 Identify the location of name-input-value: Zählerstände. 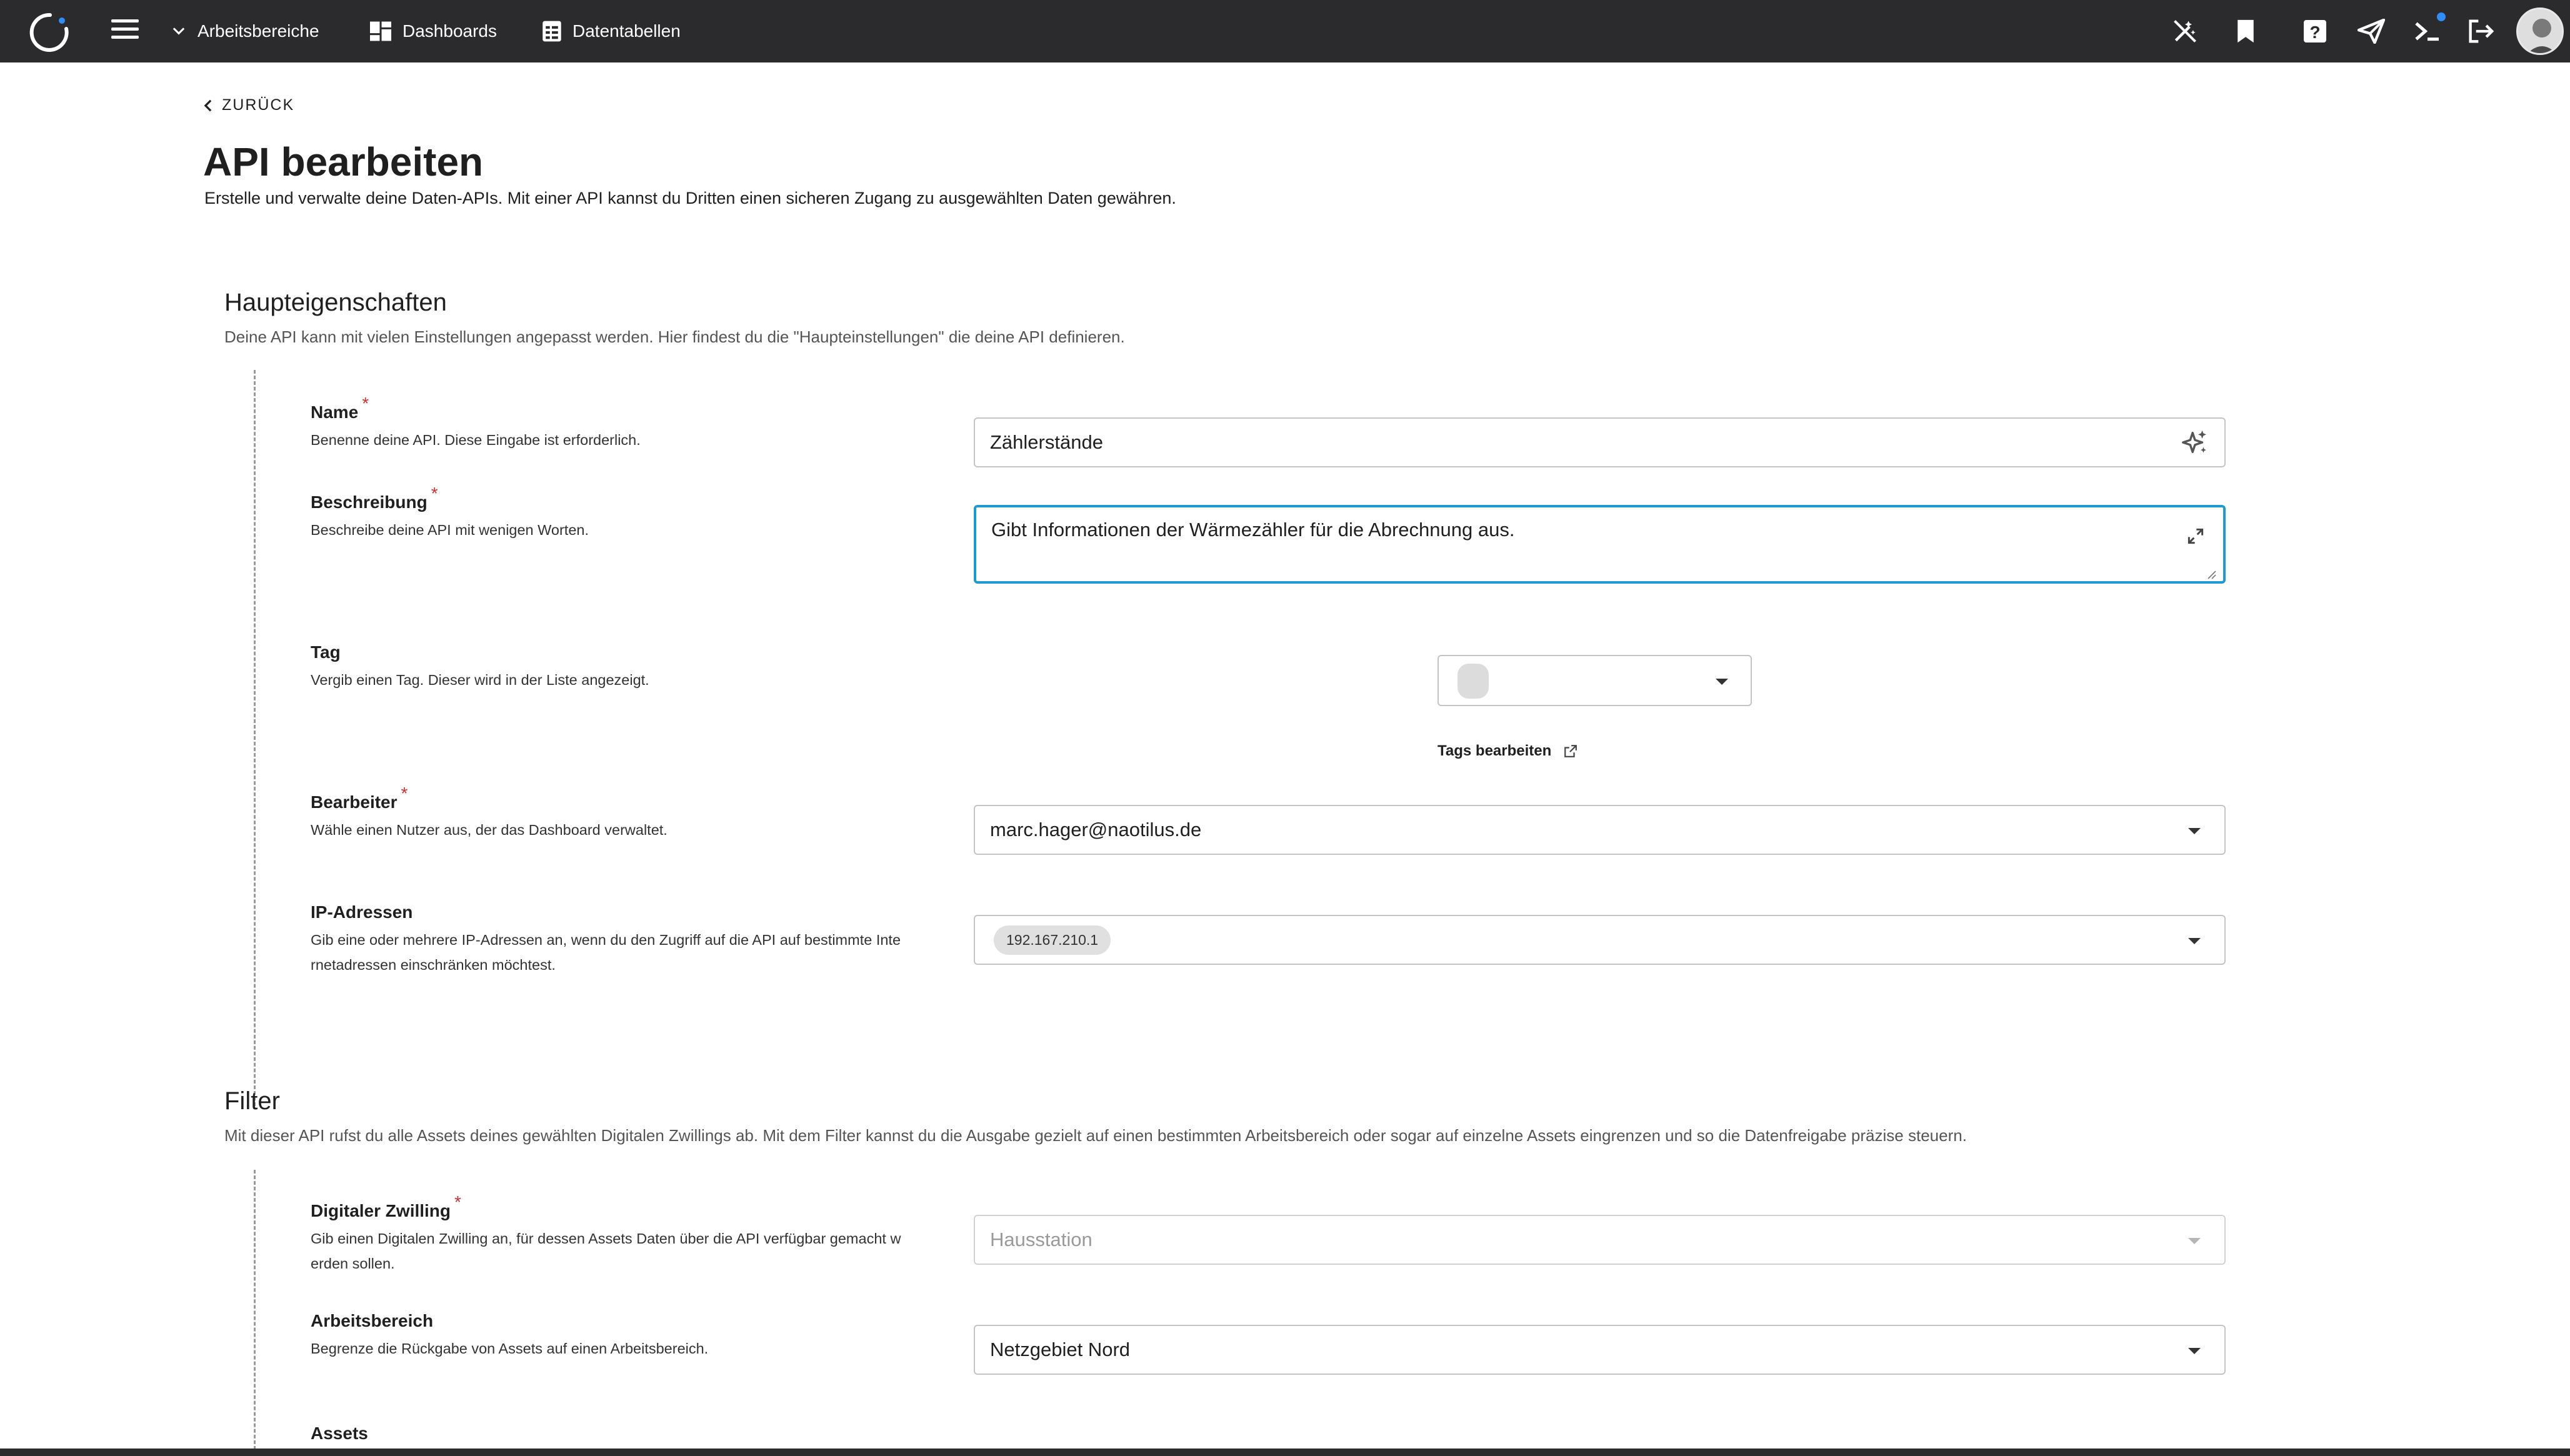
(1046, 442).